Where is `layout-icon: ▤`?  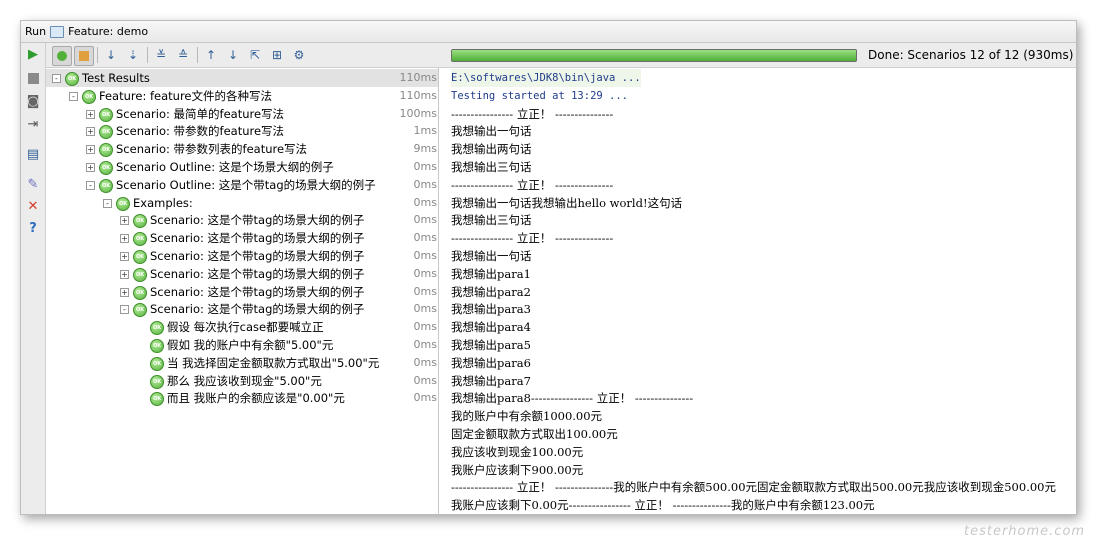 layout-icon: ▤ is located at coordinates (33, 154).